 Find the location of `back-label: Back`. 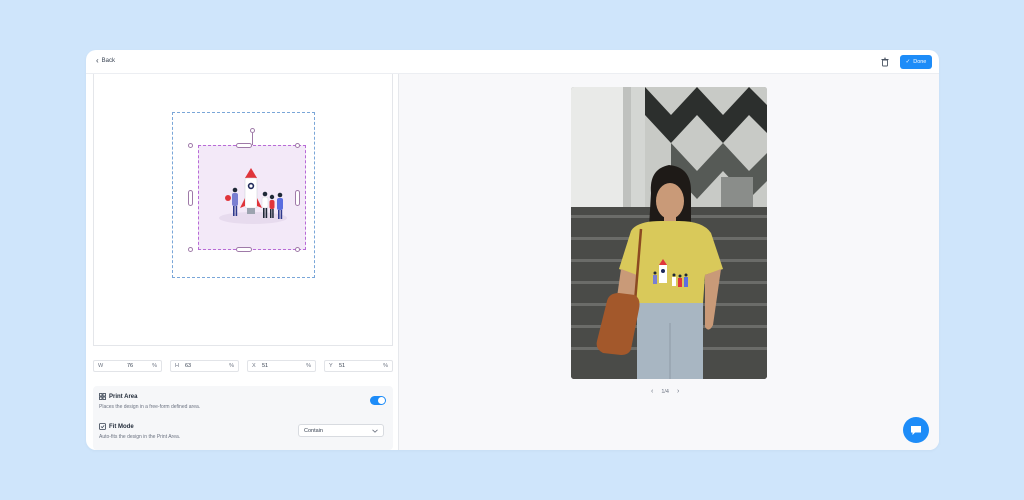

back-label: Back is located at coordinates (108, 61).